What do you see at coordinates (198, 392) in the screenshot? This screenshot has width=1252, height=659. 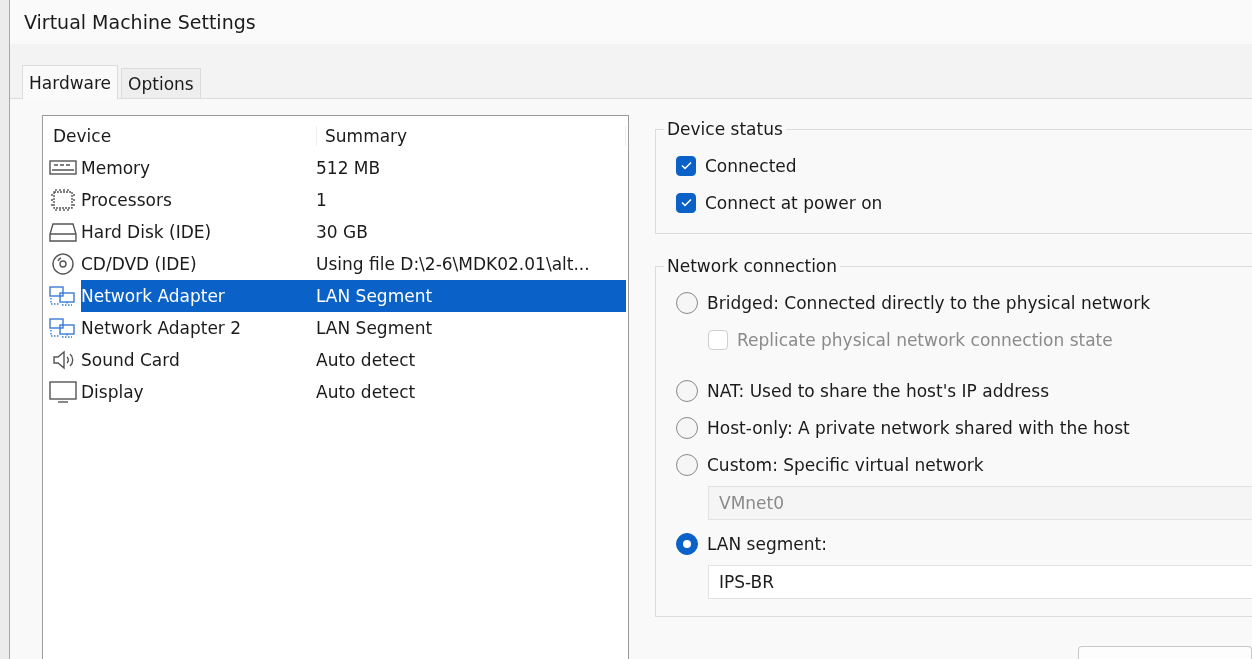 I see `device-name: Display` at bounding box center [198, 392].